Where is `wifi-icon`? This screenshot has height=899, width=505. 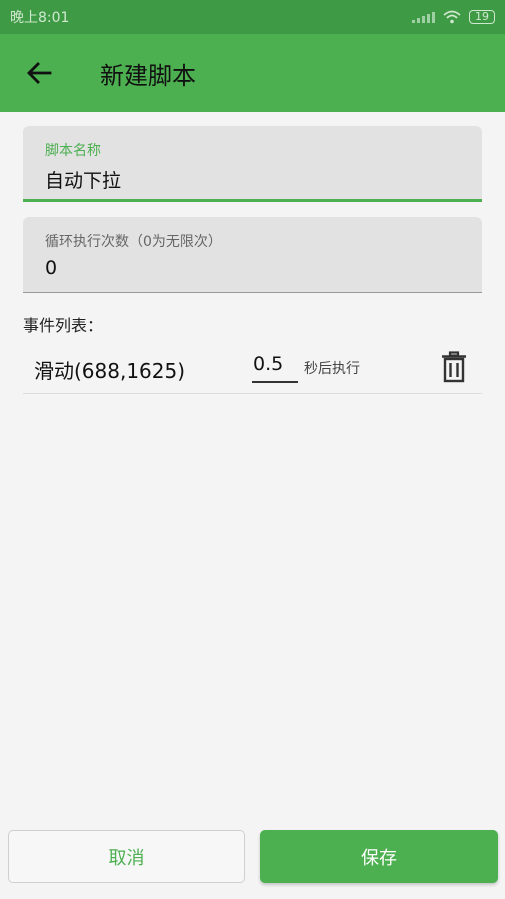
wifi-icon is located at coordinates (452, 17).